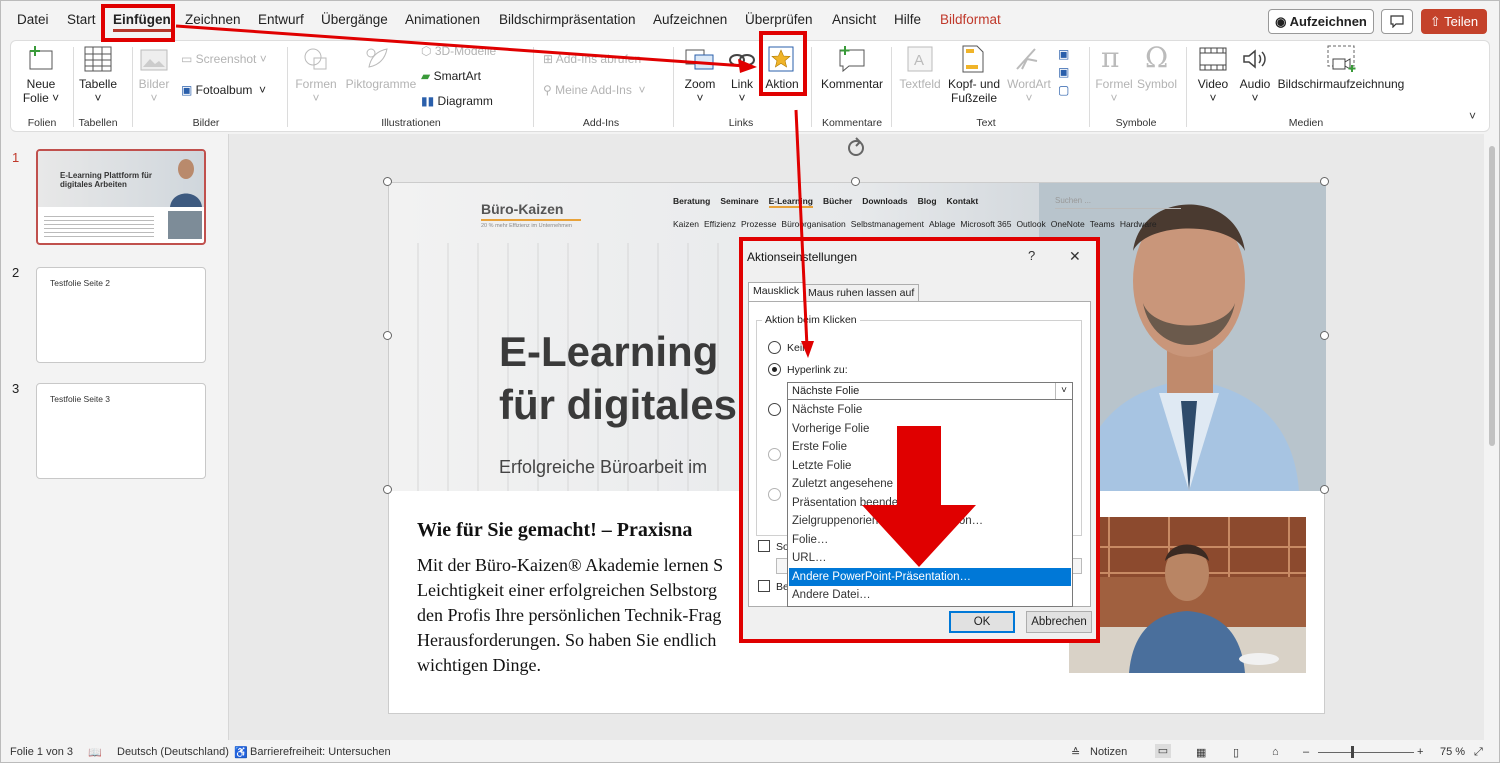 The width and height of the screenshot is (1500, 763). Describe the element at coordinates (1138, 224) in the screenshot. I see `nav-item: Hardware` at that location.